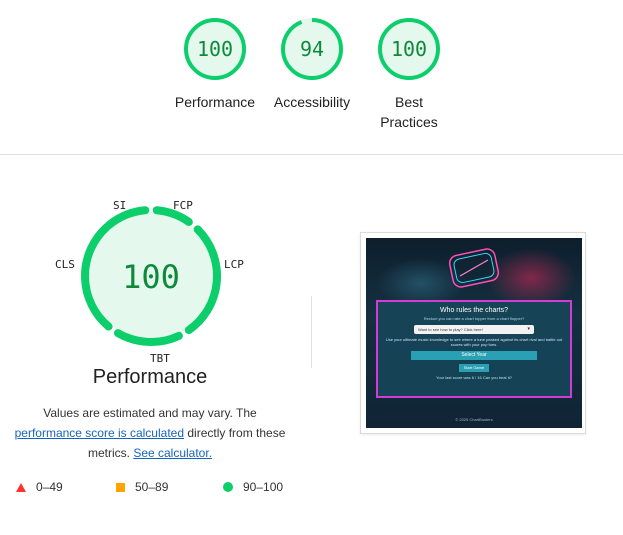 Image resolution: width=623 pixels, height=535 pixels. I want to click on performance-title: Performance, so click(150, 377).